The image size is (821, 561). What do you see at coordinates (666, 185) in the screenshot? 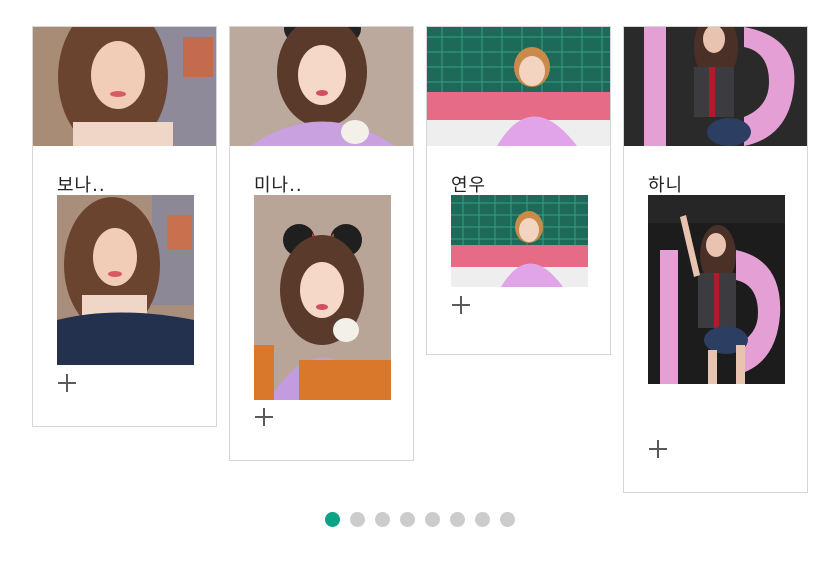
I see `card-name: 하니` at bounding box center [666, 185].